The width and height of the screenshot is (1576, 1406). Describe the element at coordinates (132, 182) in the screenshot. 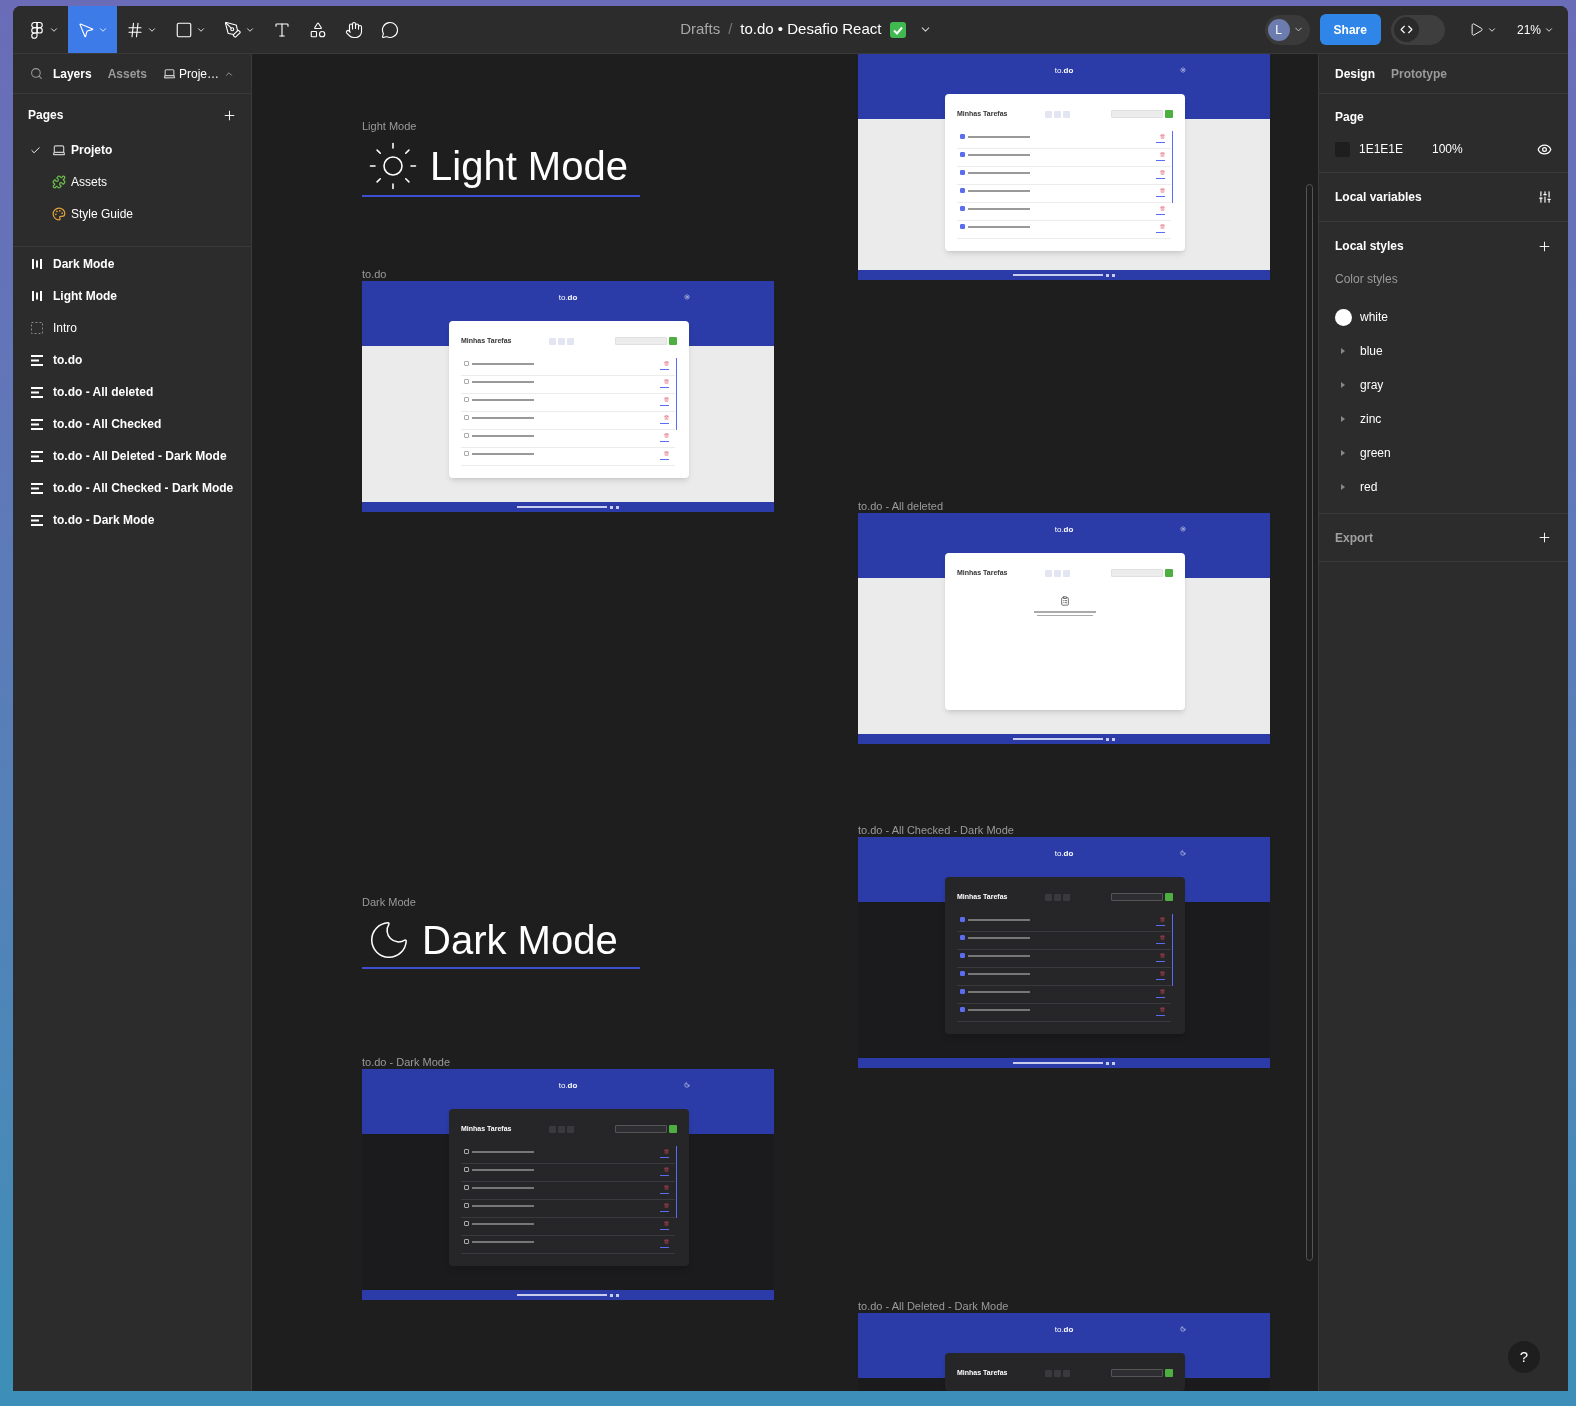

I see `page-item: Assets` at that location.